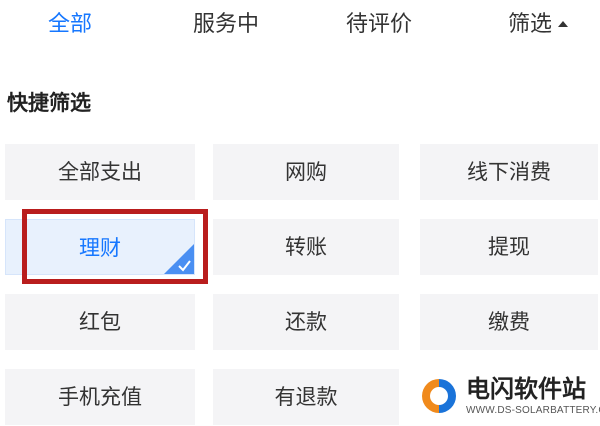 This screenshot has height=426, width=600. Describe the element at coordinates (563, 24) in the screenshot. I see `caret-up-icon` at that location.